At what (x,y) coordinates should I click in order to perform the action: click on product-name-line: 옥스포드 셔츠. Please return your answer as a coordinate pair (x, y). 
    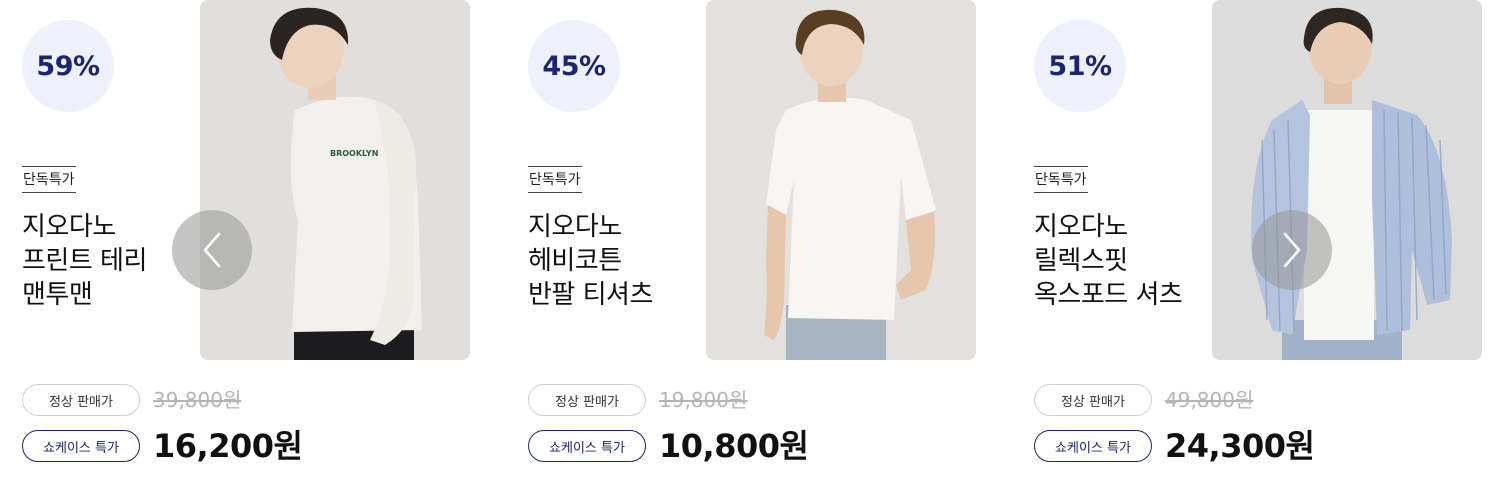
    Looking at the image, I should click on (1108, 295).